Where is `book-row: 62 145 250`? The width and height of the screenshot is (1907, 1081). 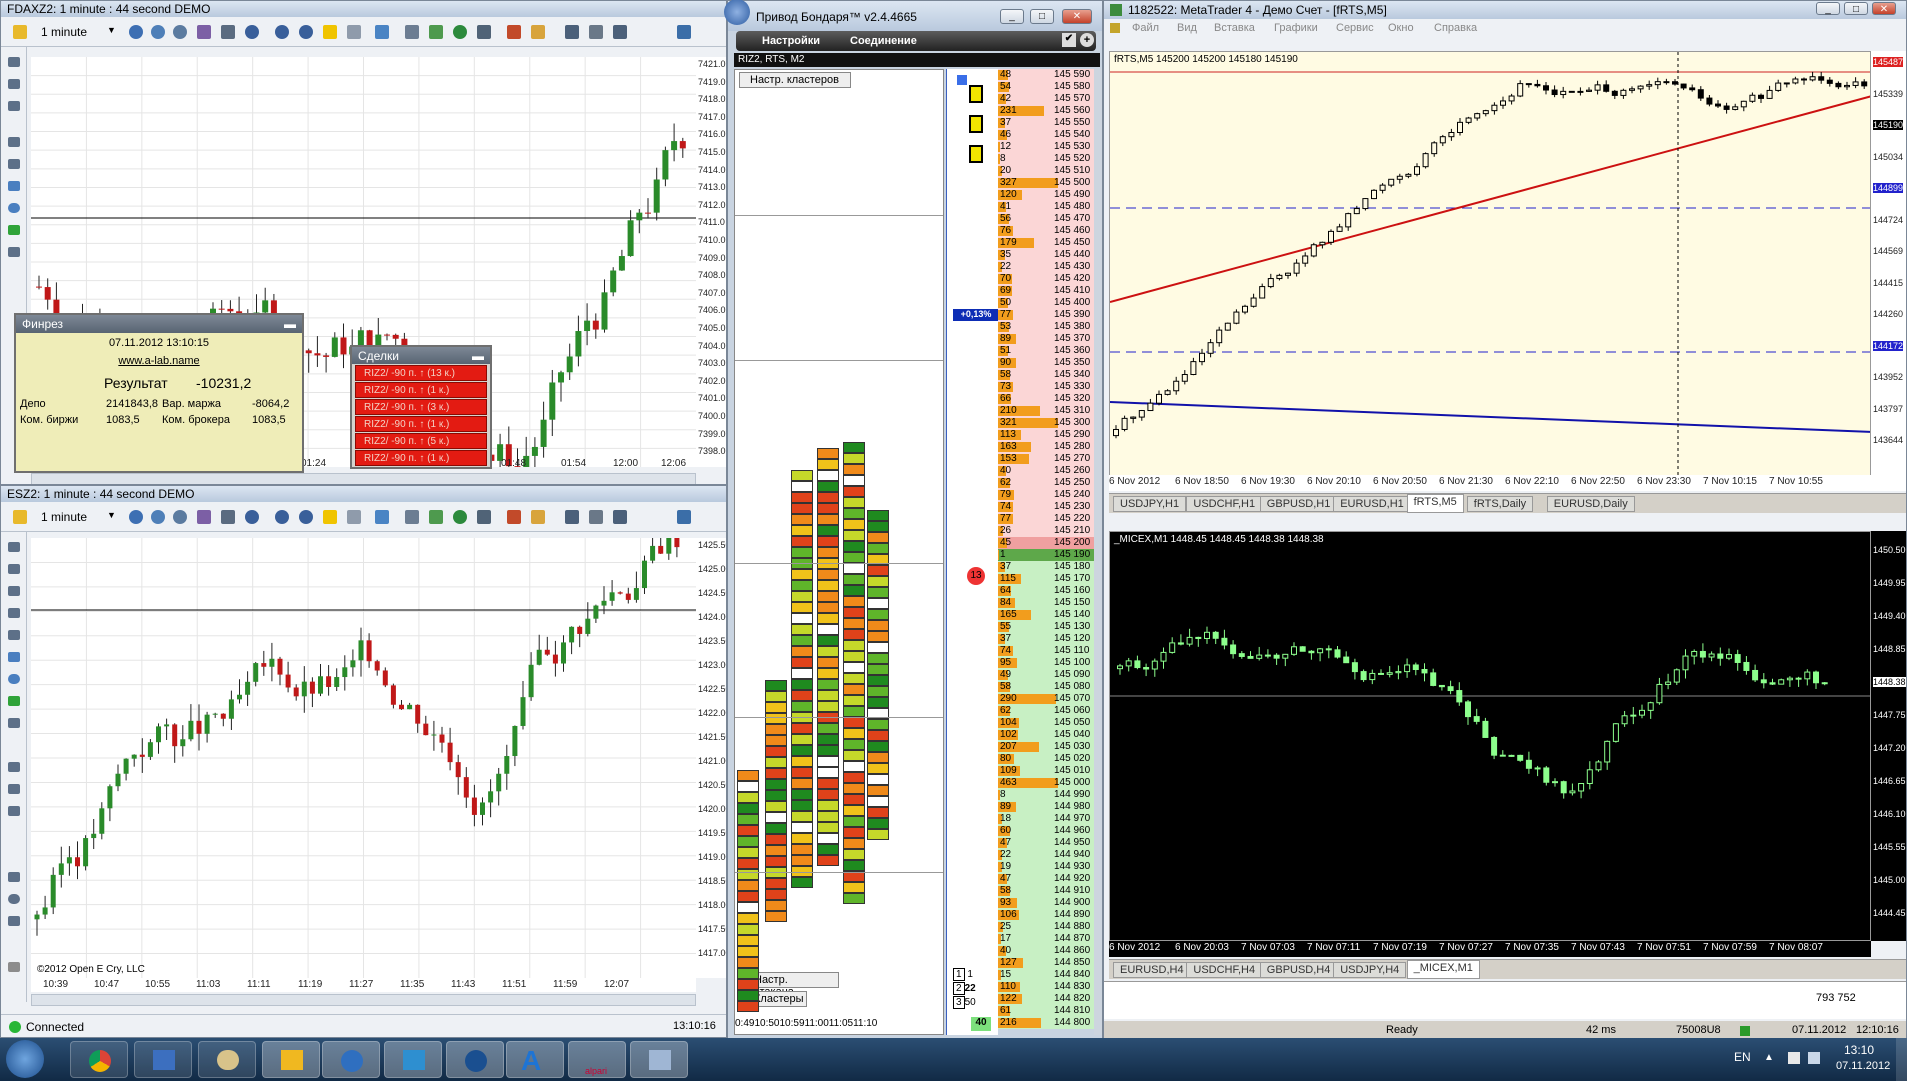 book-row: 62 145 250 is located at coordinates (1046, 483).